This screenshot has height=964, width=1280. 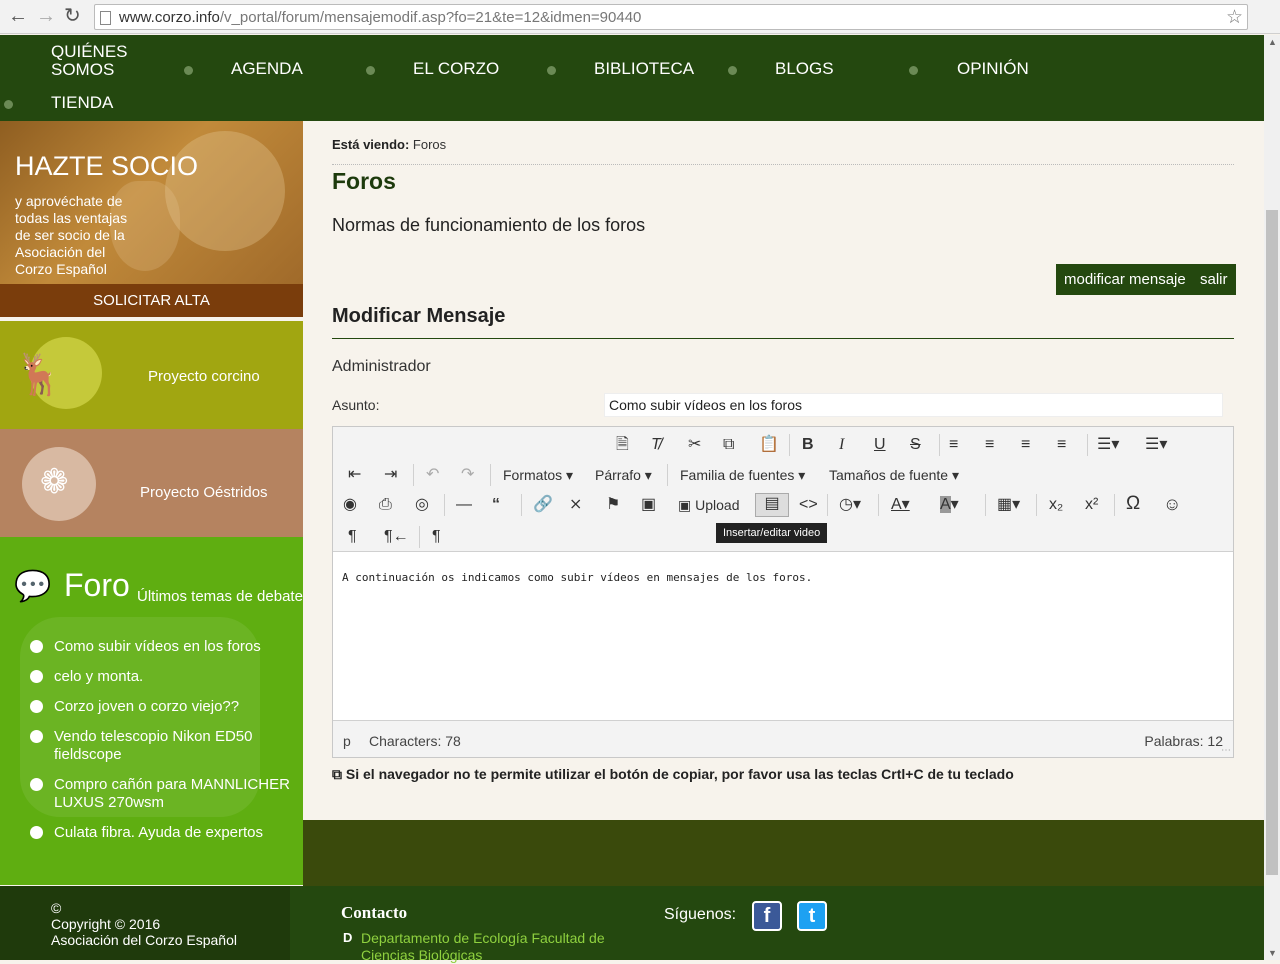 What do you see at coordinates (742, 475) in the screenshot?
I see `font-family-dropdown: Familia de fuentes ▾` at bounding box center [742, 475].